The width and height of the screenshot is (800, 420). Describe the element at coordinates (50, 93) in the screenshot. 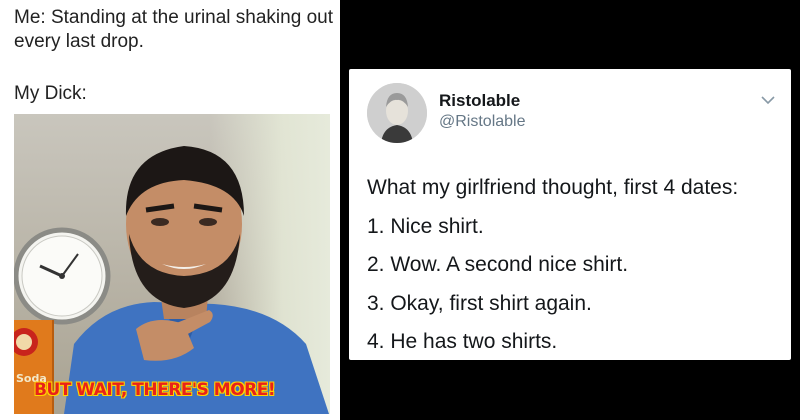

I see `meme-caption-bottom: My Dick:` at that location.